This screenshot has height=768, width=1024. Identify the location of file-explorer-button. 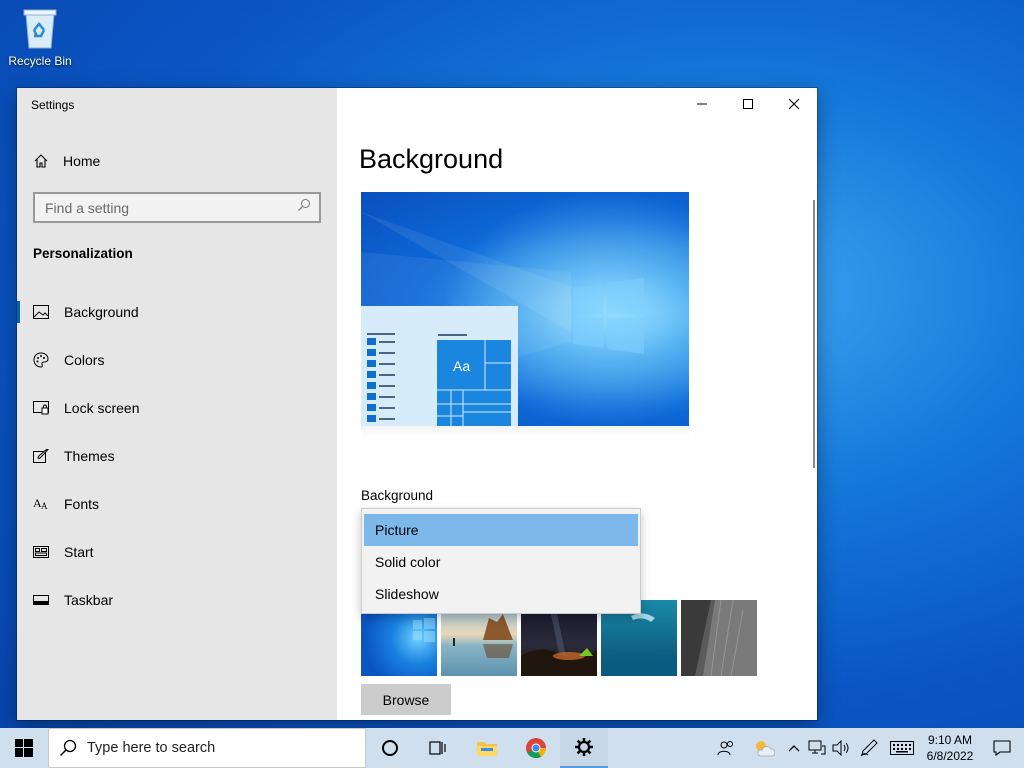
(487, 748).